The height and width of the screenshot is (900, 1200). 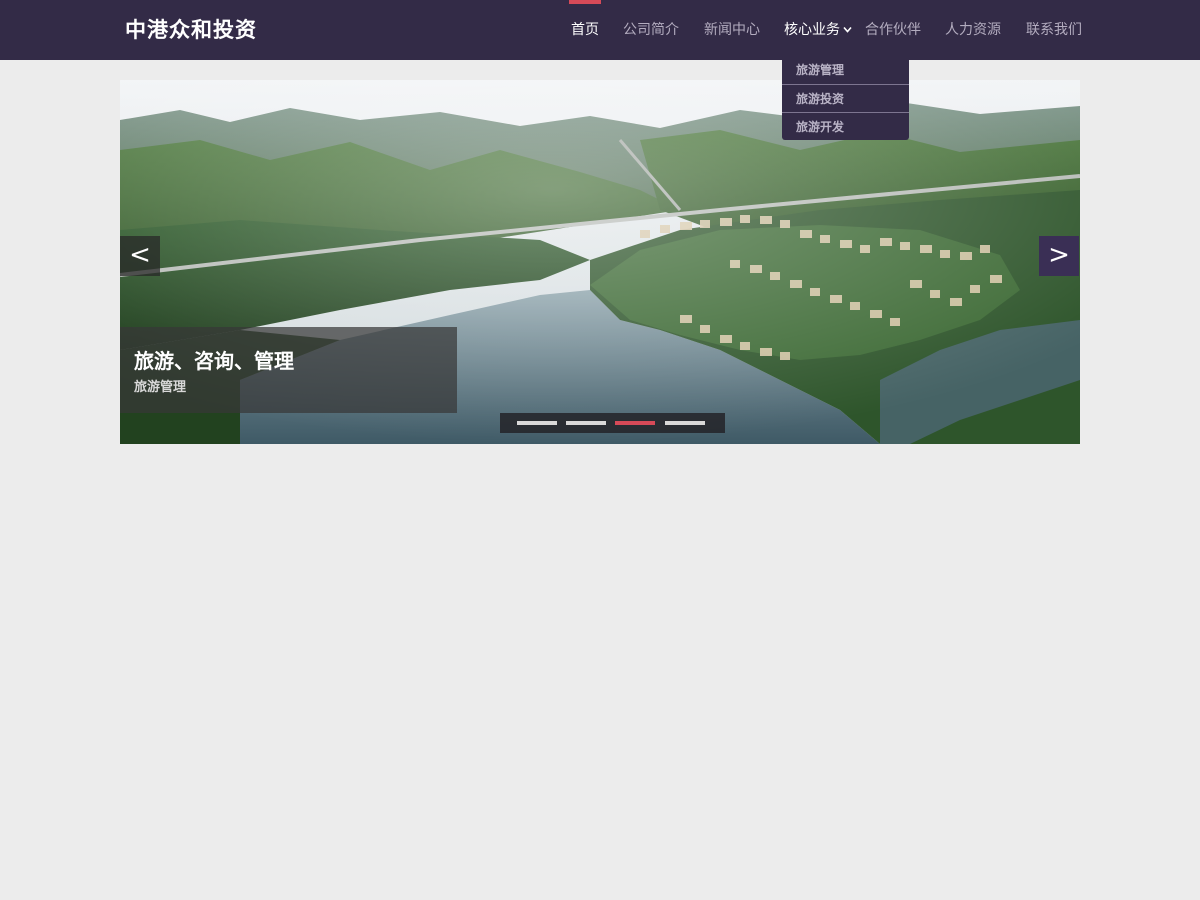 What do you see at coordinates (812, 30) in the screenshot?
I see `nav-item-core-business-label: 核心业务` at bounding box center [812, 30].